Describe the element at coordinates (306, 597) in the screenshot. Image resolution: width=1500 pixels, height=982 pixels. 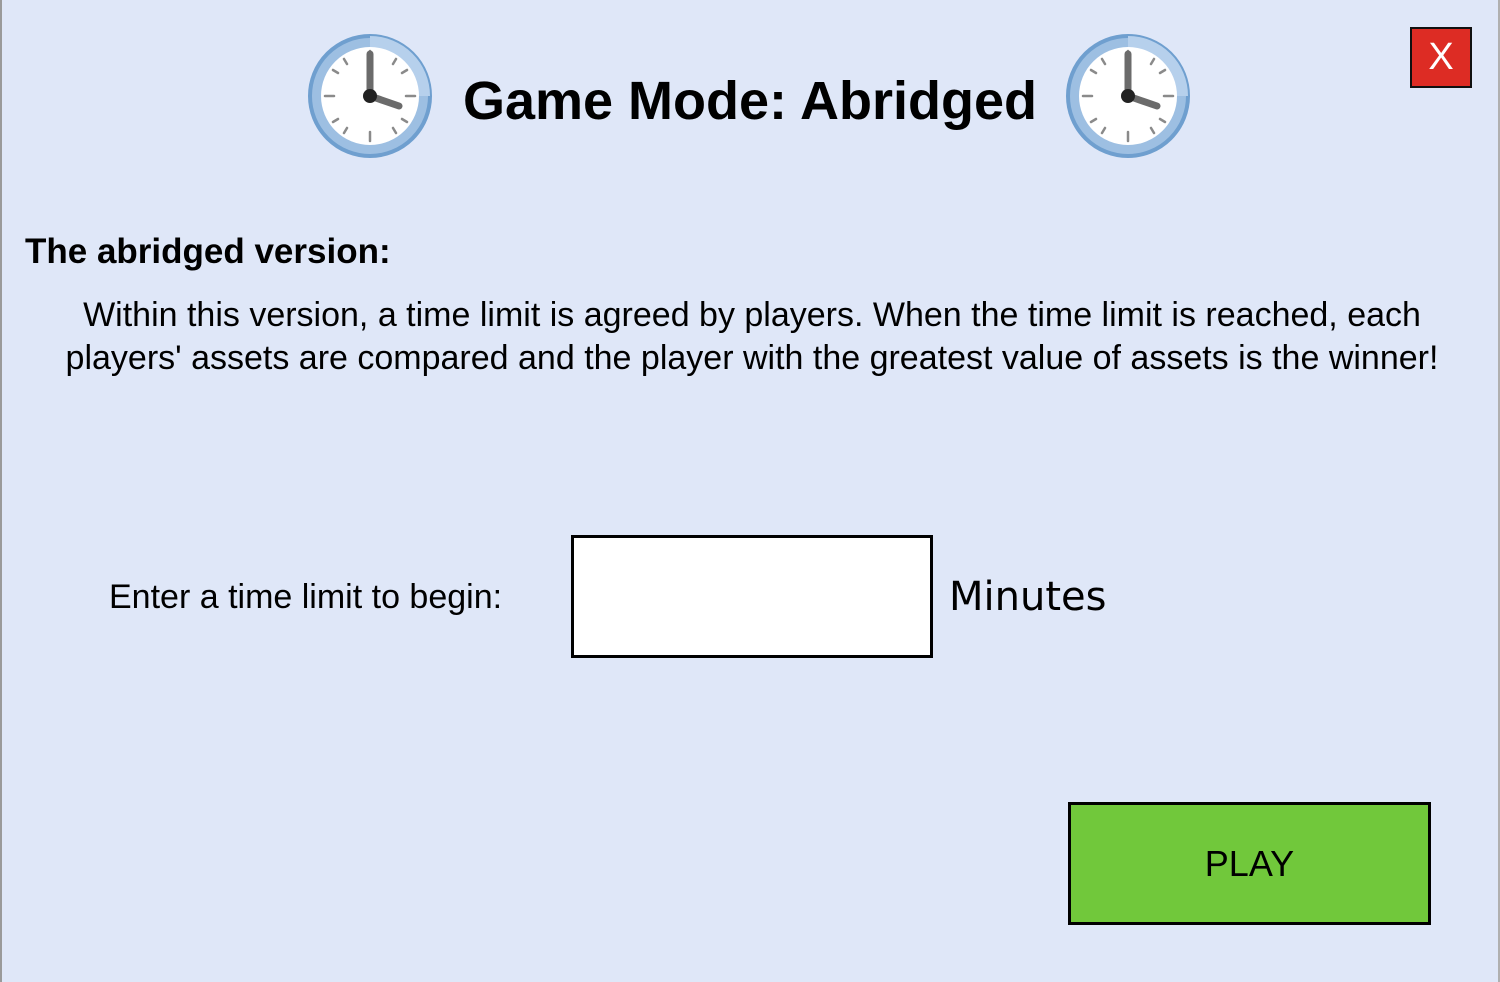
I see `time-limit-label: Enter a time limit to begin:` at that location.